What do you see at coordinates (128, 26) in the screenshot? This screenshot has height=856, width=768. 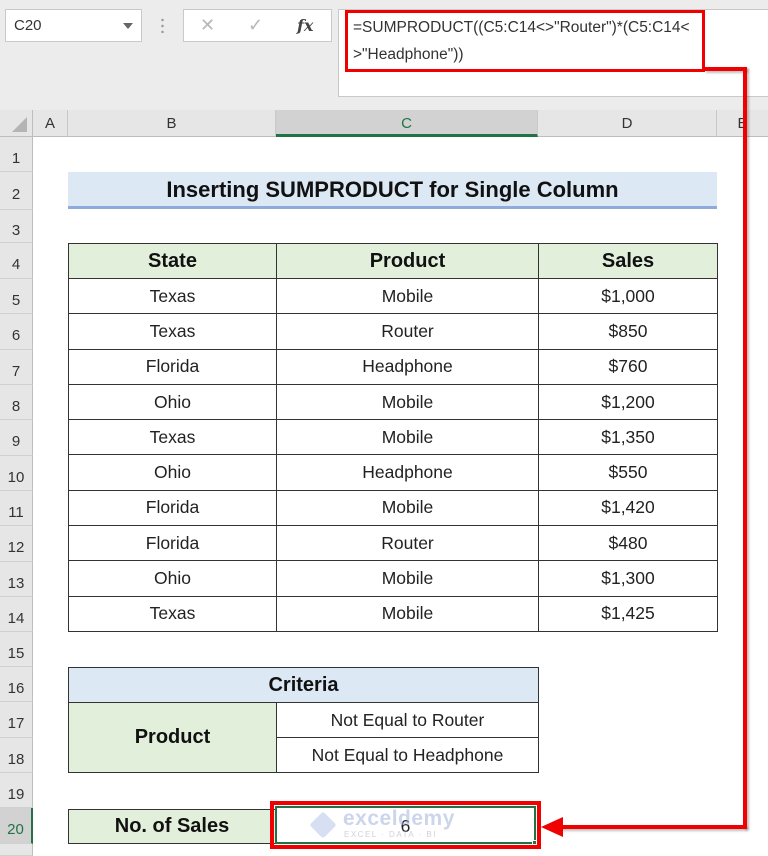 I see `chevron-down-icon` at bounding box center [128, 26].